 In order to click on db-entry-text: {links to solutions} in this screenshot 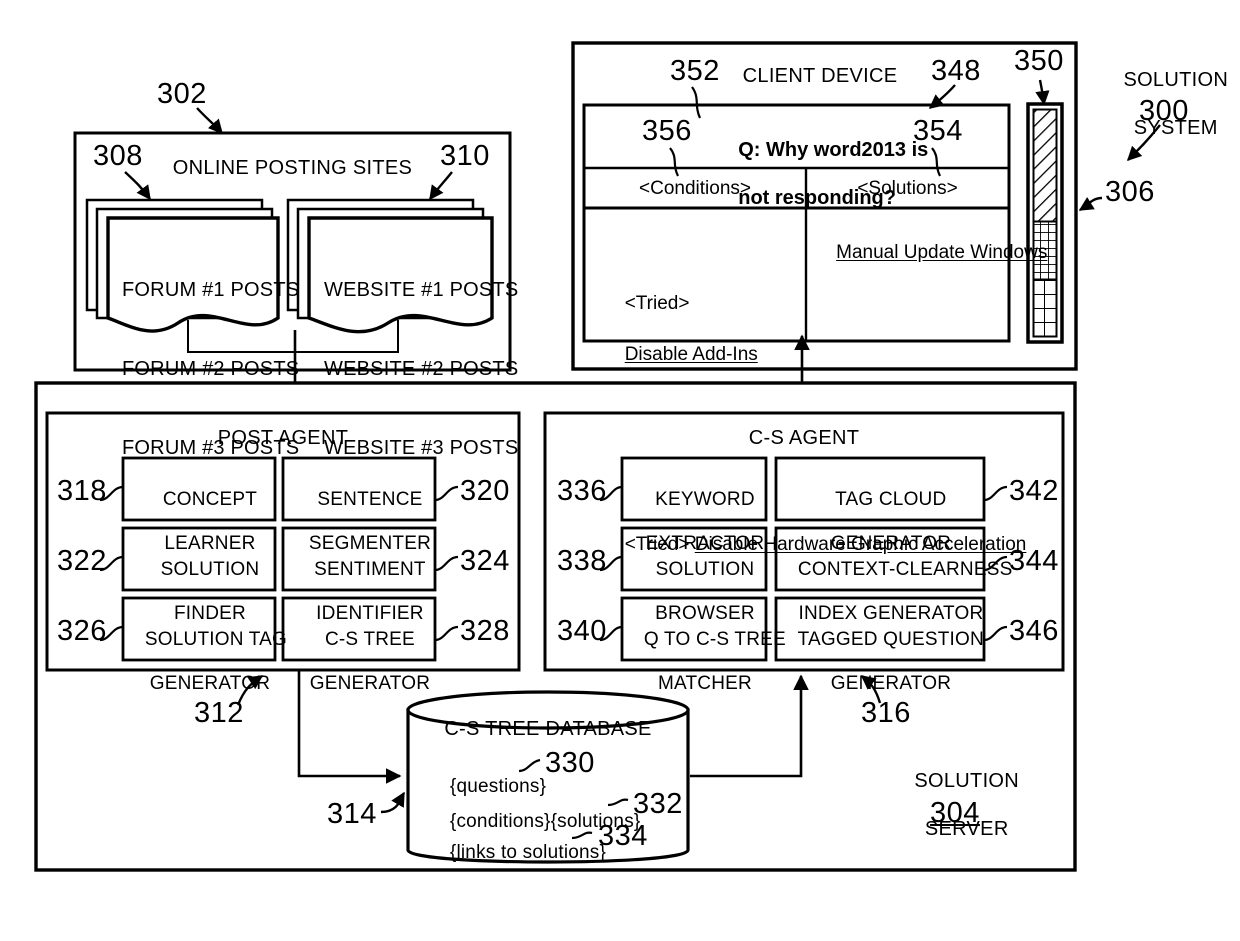, I will do `click(528, 853)`.